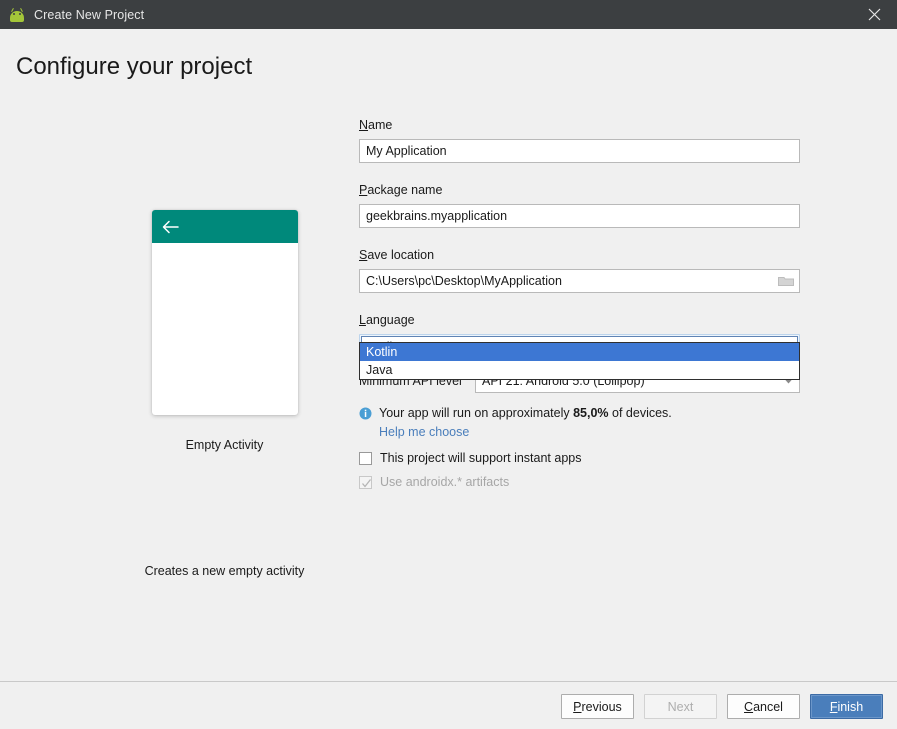 The height and width of the screenshot is (729, 897). What do you see at coordinates (365, 413) in the screenshot?
I see `info-icon` at bounding box center [365, 413].